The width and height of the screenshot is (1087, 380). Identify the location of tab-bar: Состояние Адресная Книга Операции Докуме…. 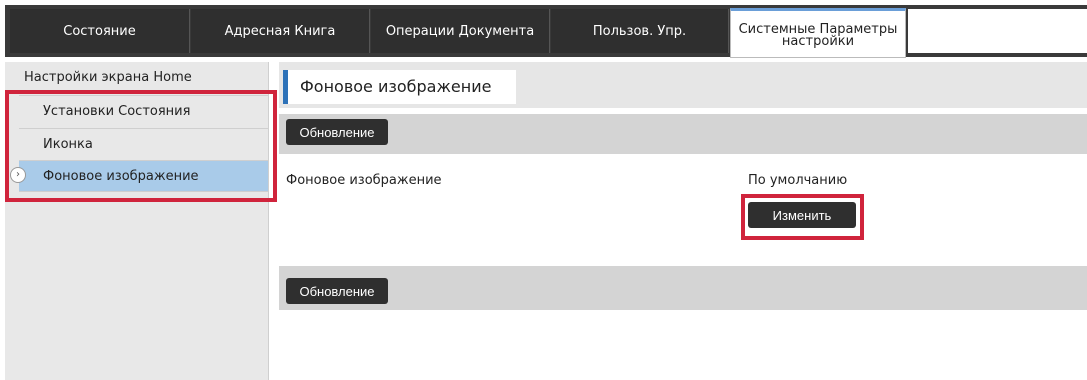
(546, 31).